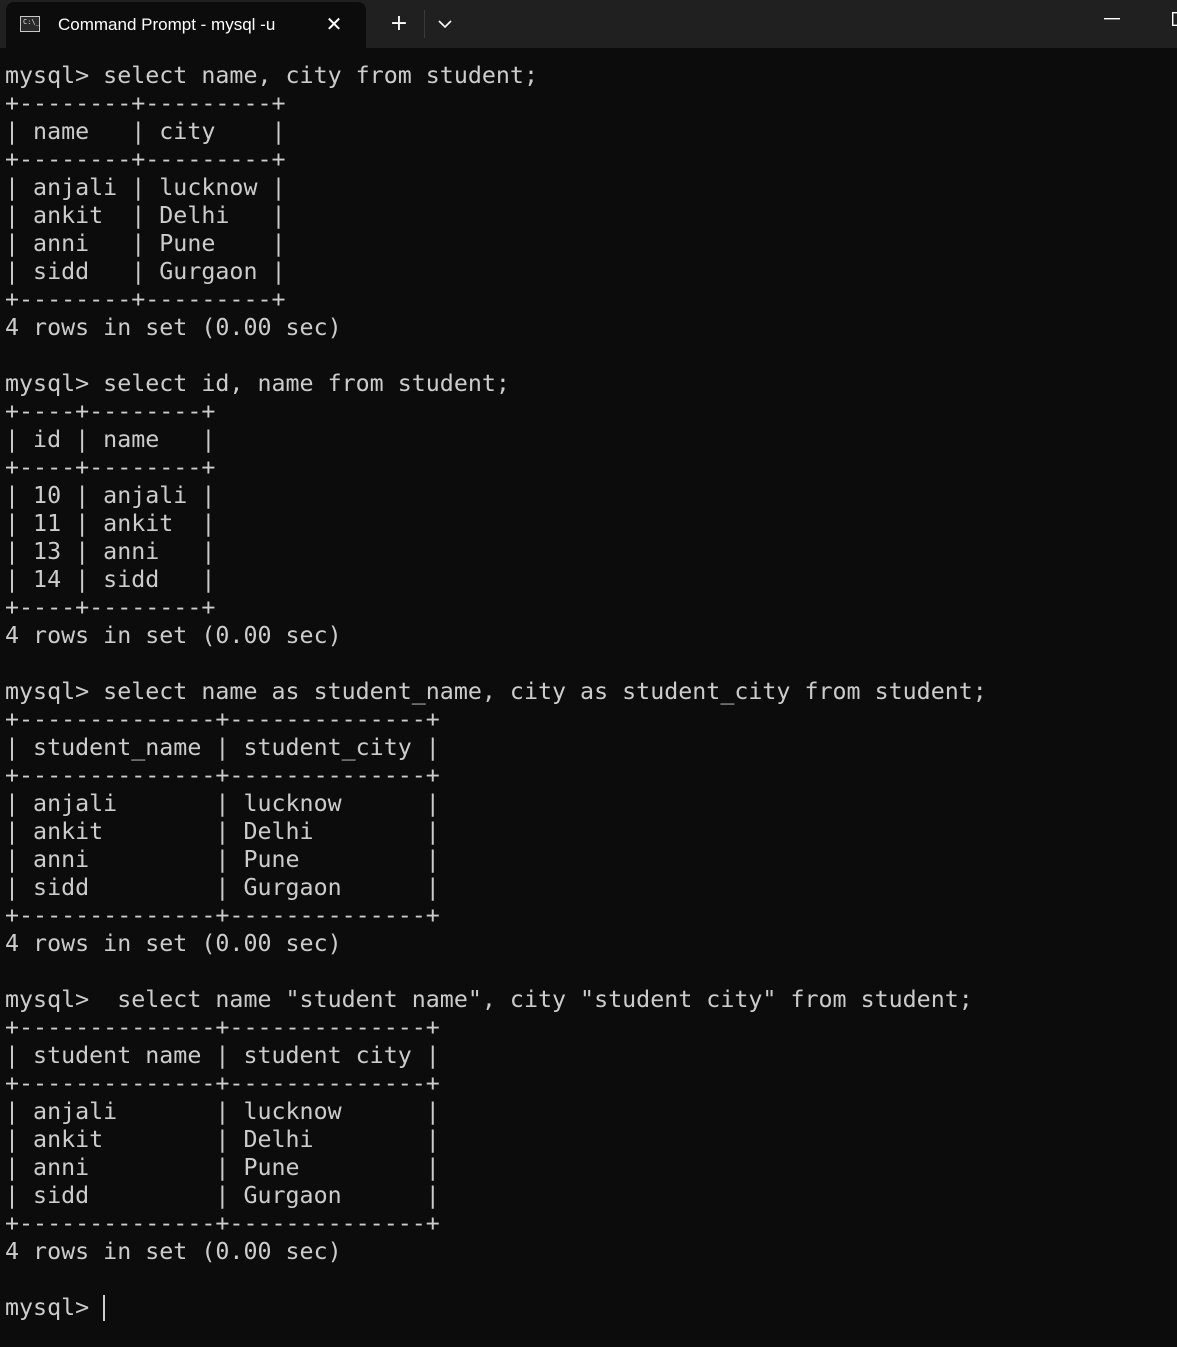 The width and height of the screenshot is (1177, 1347). I want to click on minimize-button, so click(1112, 21).